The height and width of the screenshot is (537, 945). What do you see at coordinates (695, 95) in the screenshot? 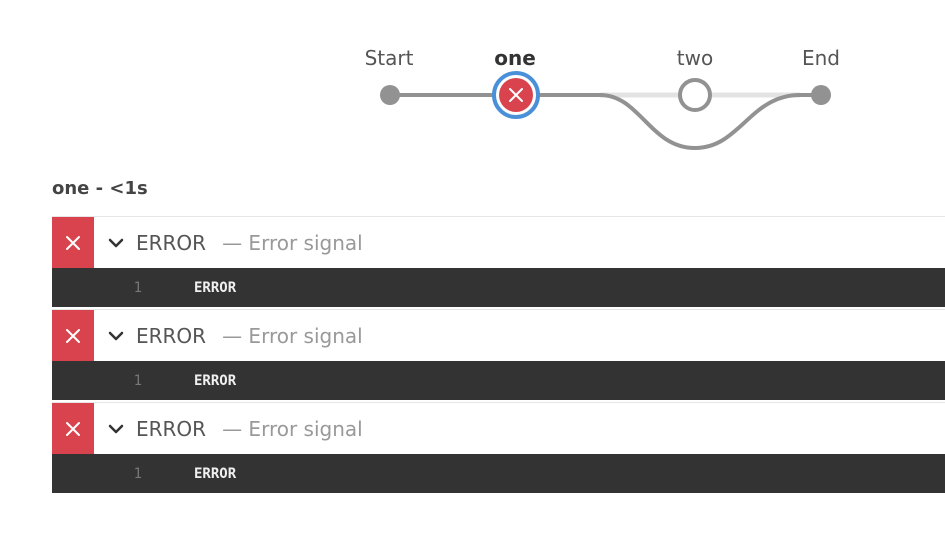
I see `stage-node-two` at bounding box center [695, 95].